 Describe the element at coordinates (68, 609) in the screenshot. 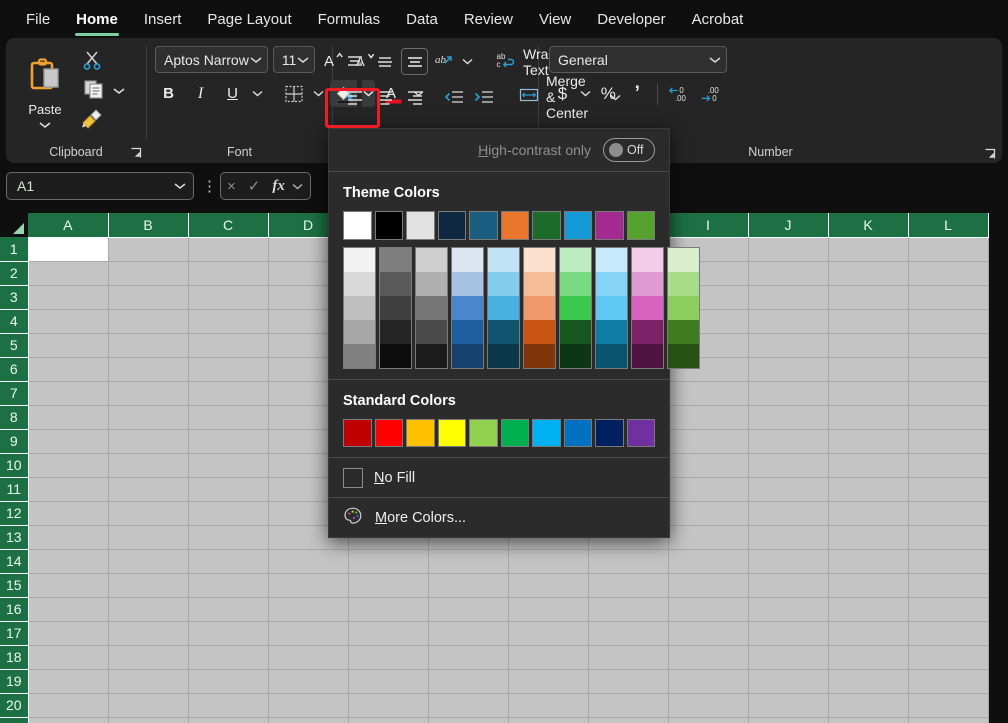

I see `cell-A16` at that location.